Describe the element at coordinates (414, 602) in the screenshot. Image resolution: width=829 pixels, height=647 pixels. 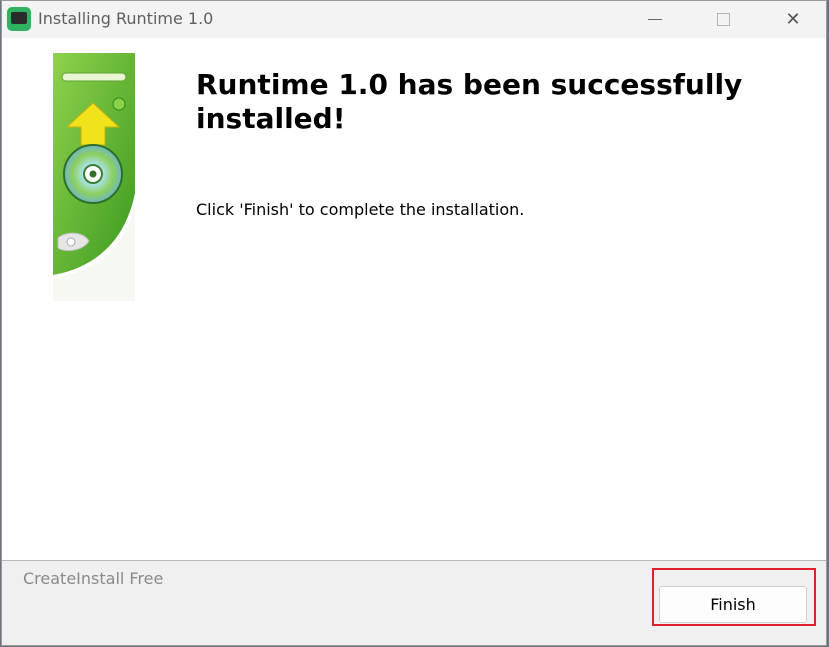
I see `footer-bar: CreateInstall Free Finish` at that location.